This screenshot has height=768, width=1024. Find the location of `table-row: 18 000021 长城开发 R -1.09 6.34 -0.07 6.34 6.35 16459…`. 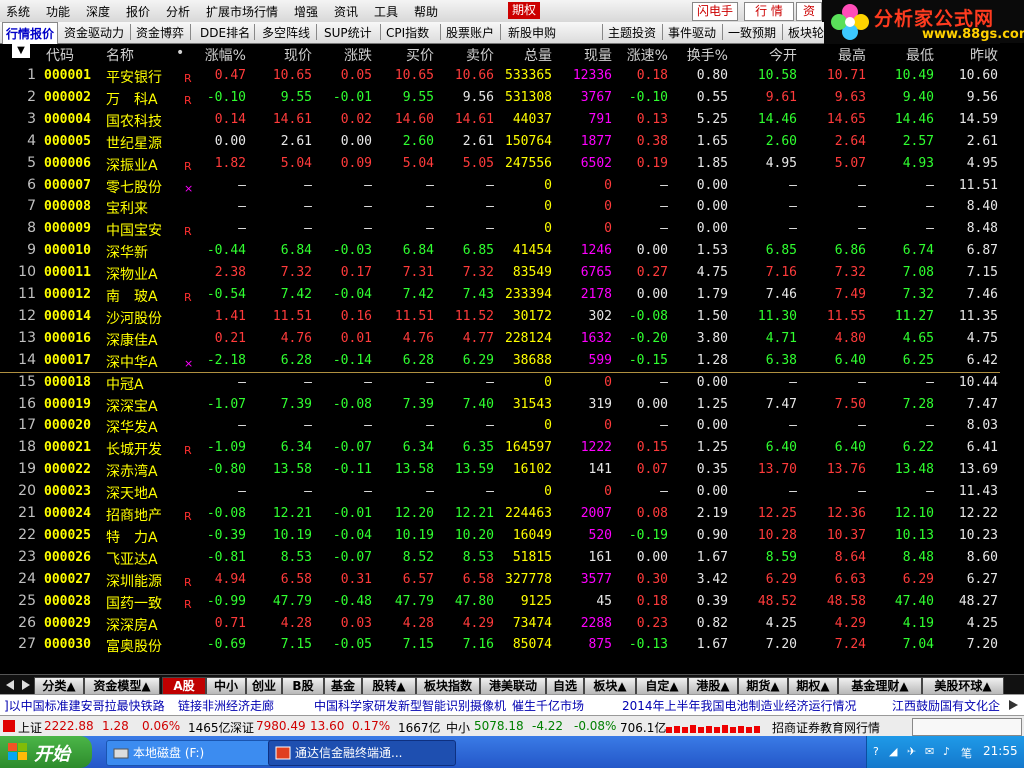

table-row: 18 000021 长城开发 R -1.09 6.34 -0.07 6.34 6.35 16459… is located at coordinates (500, 448).